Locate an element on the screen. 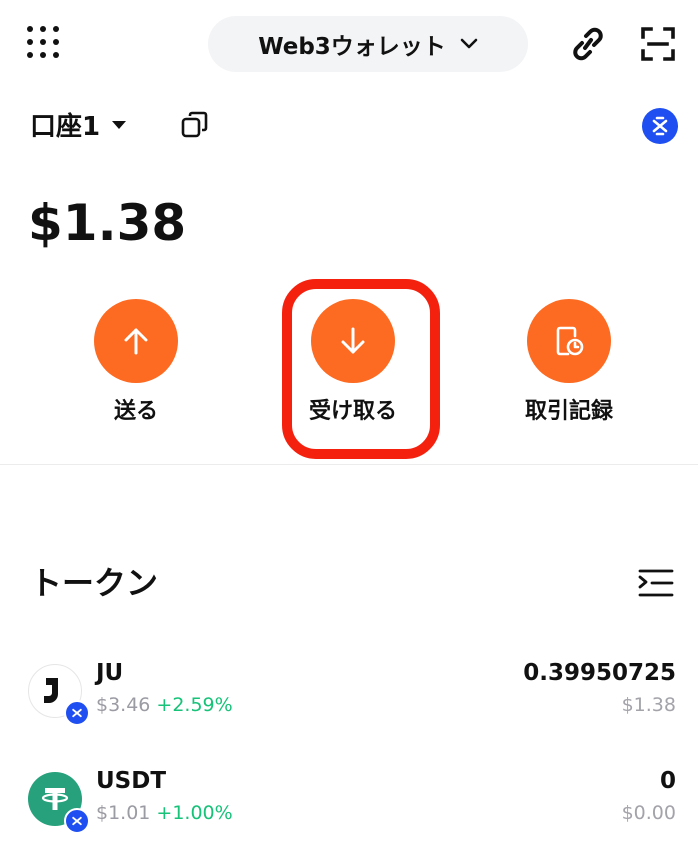 Image resolution: width=698 pixels, height=864 pixels. arrow-up-icon is located at coordinates (136, 341).